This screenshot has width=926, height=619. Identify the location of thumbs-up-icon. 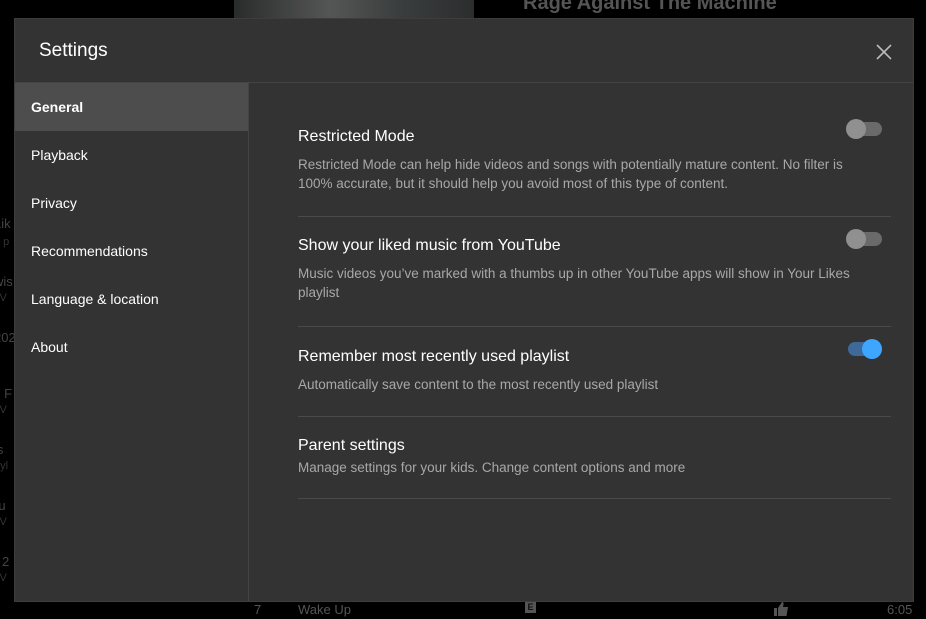
(781, 610).